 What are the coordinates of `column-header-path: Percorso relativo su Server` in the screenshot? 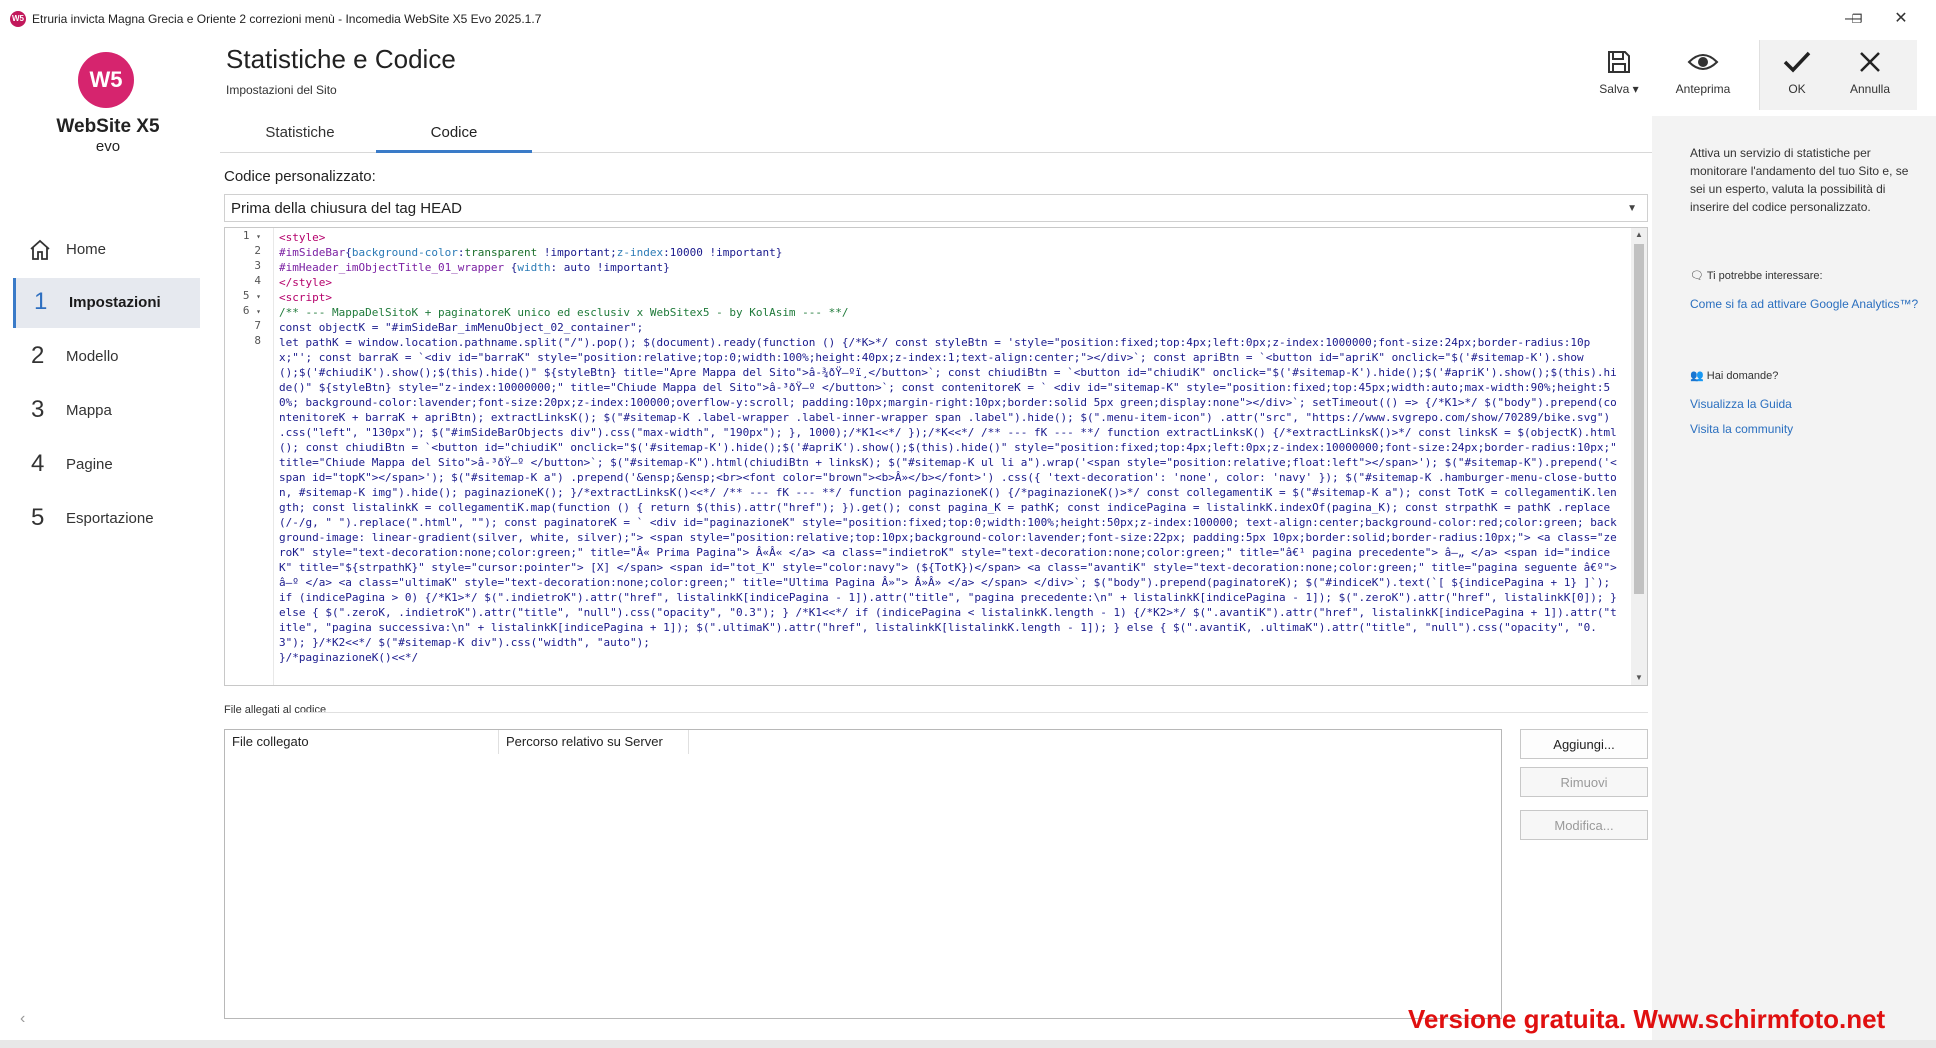 It's located at (594, 742).